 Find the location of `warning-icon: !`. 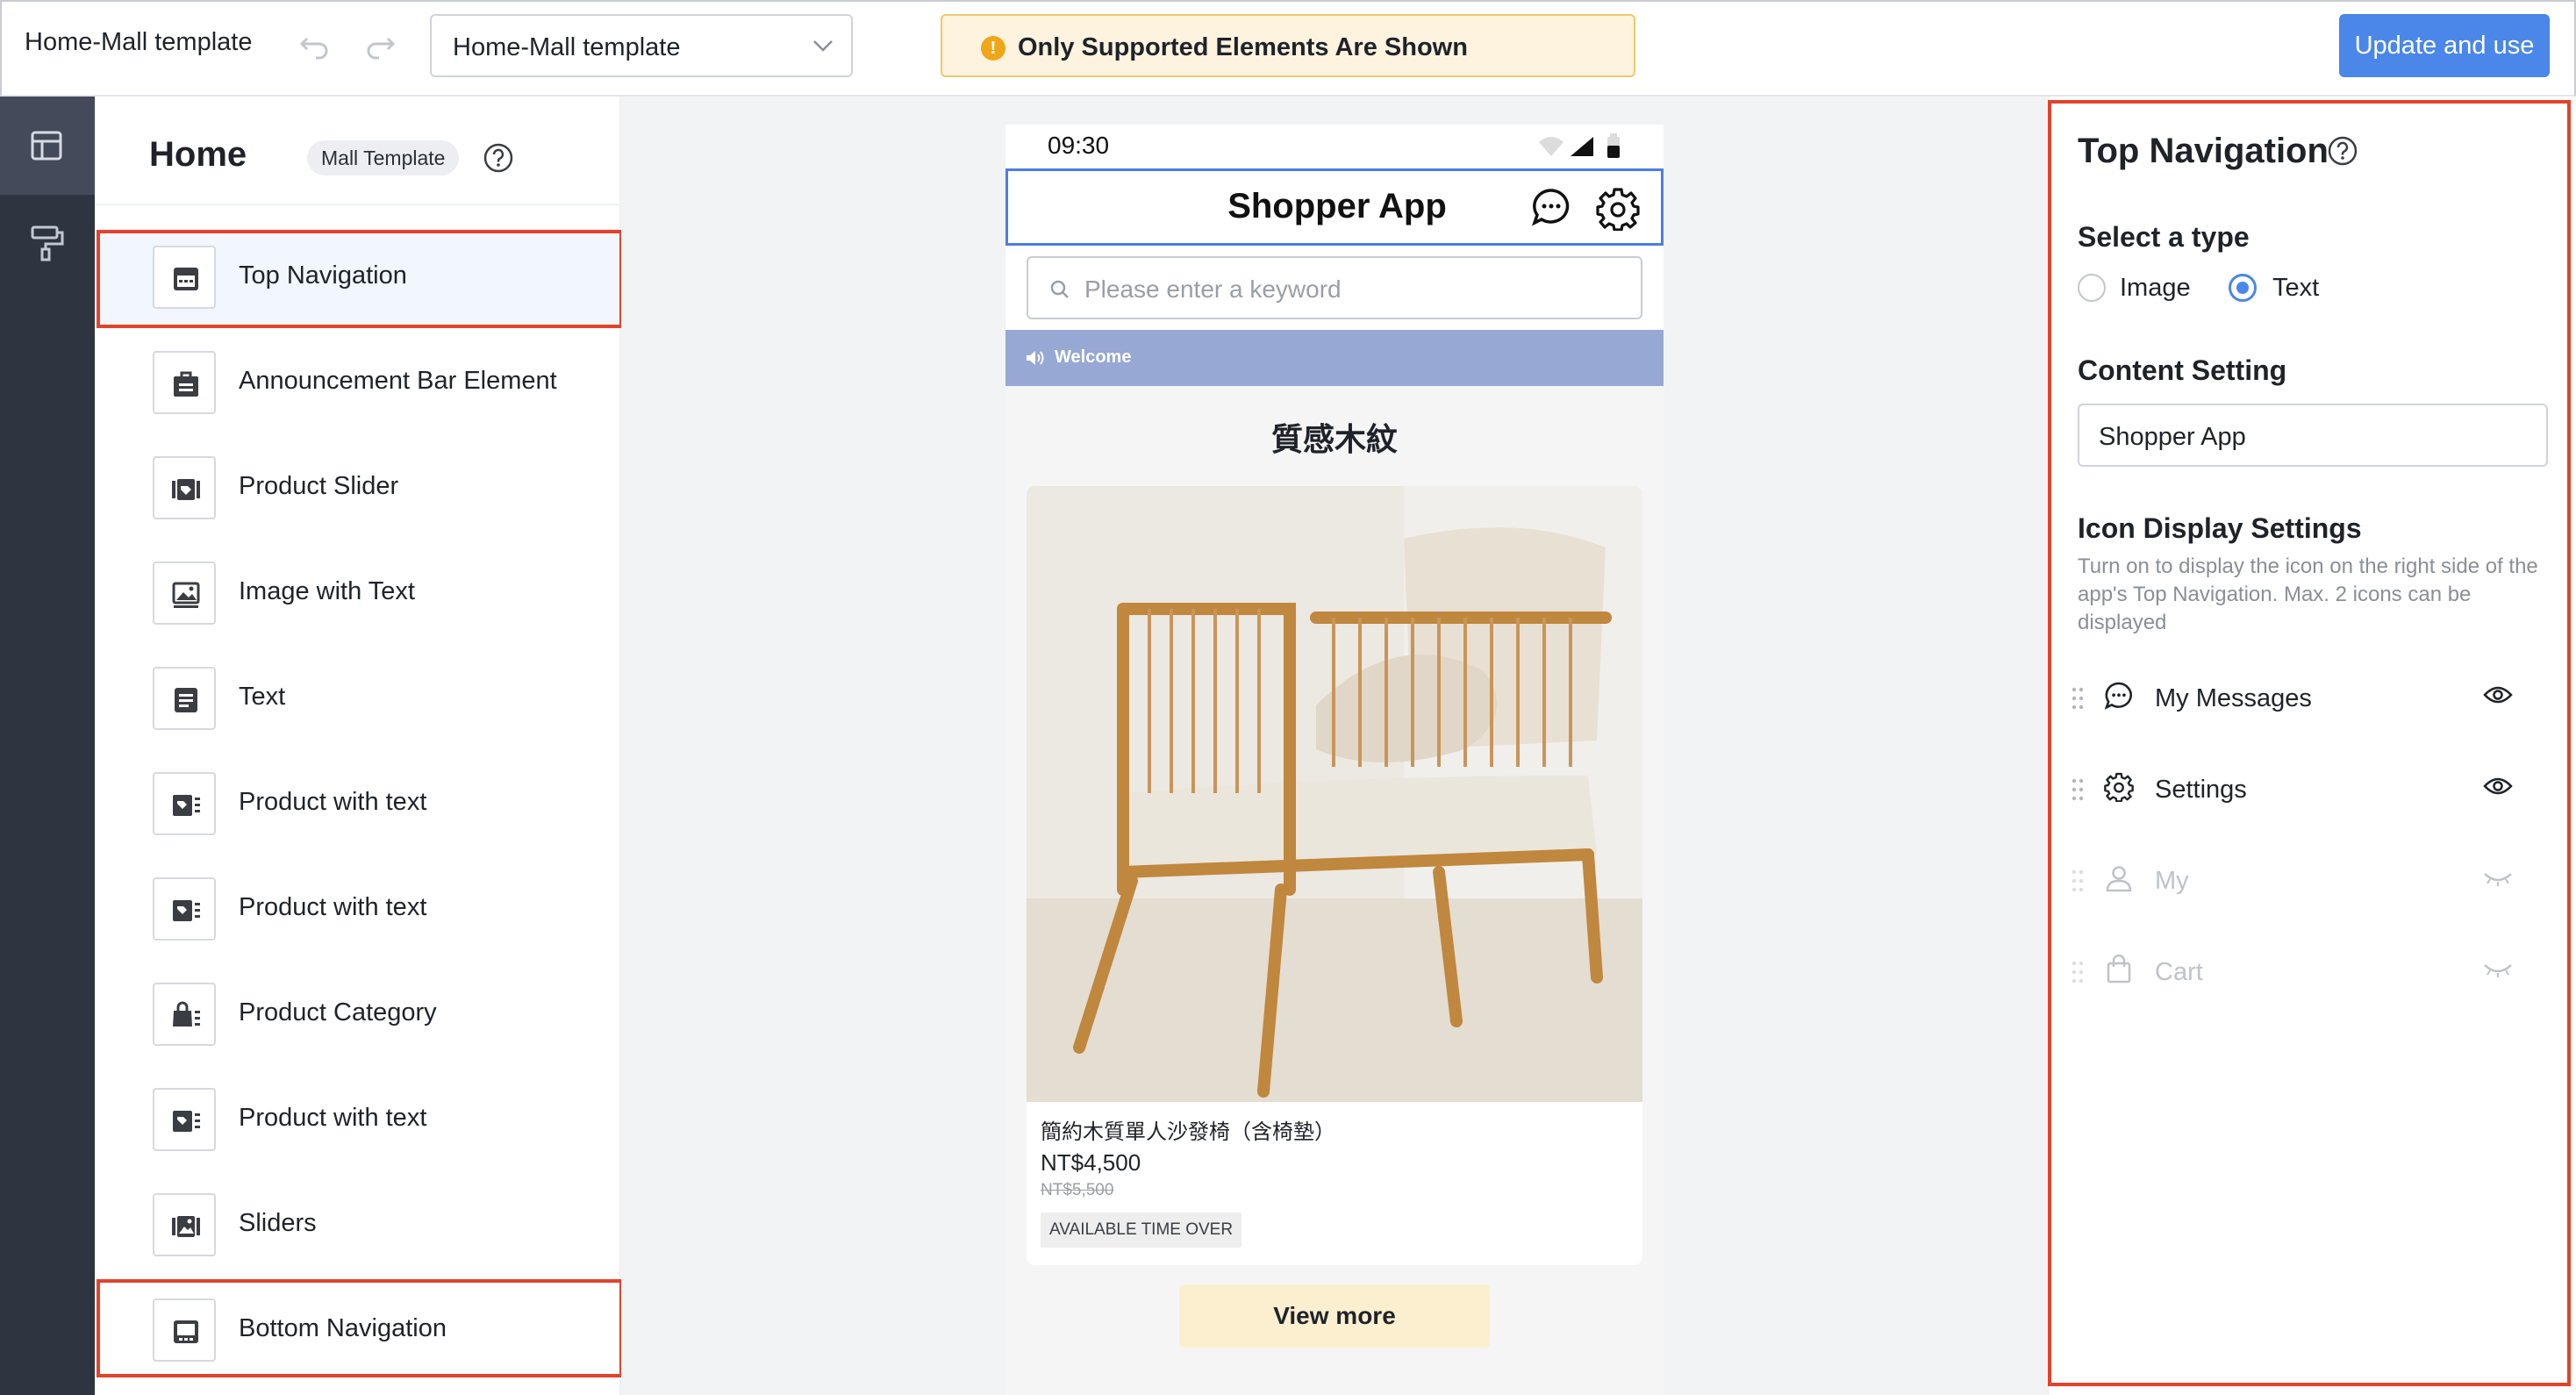

warning-icon: ! is located at coordinates (993, 48).